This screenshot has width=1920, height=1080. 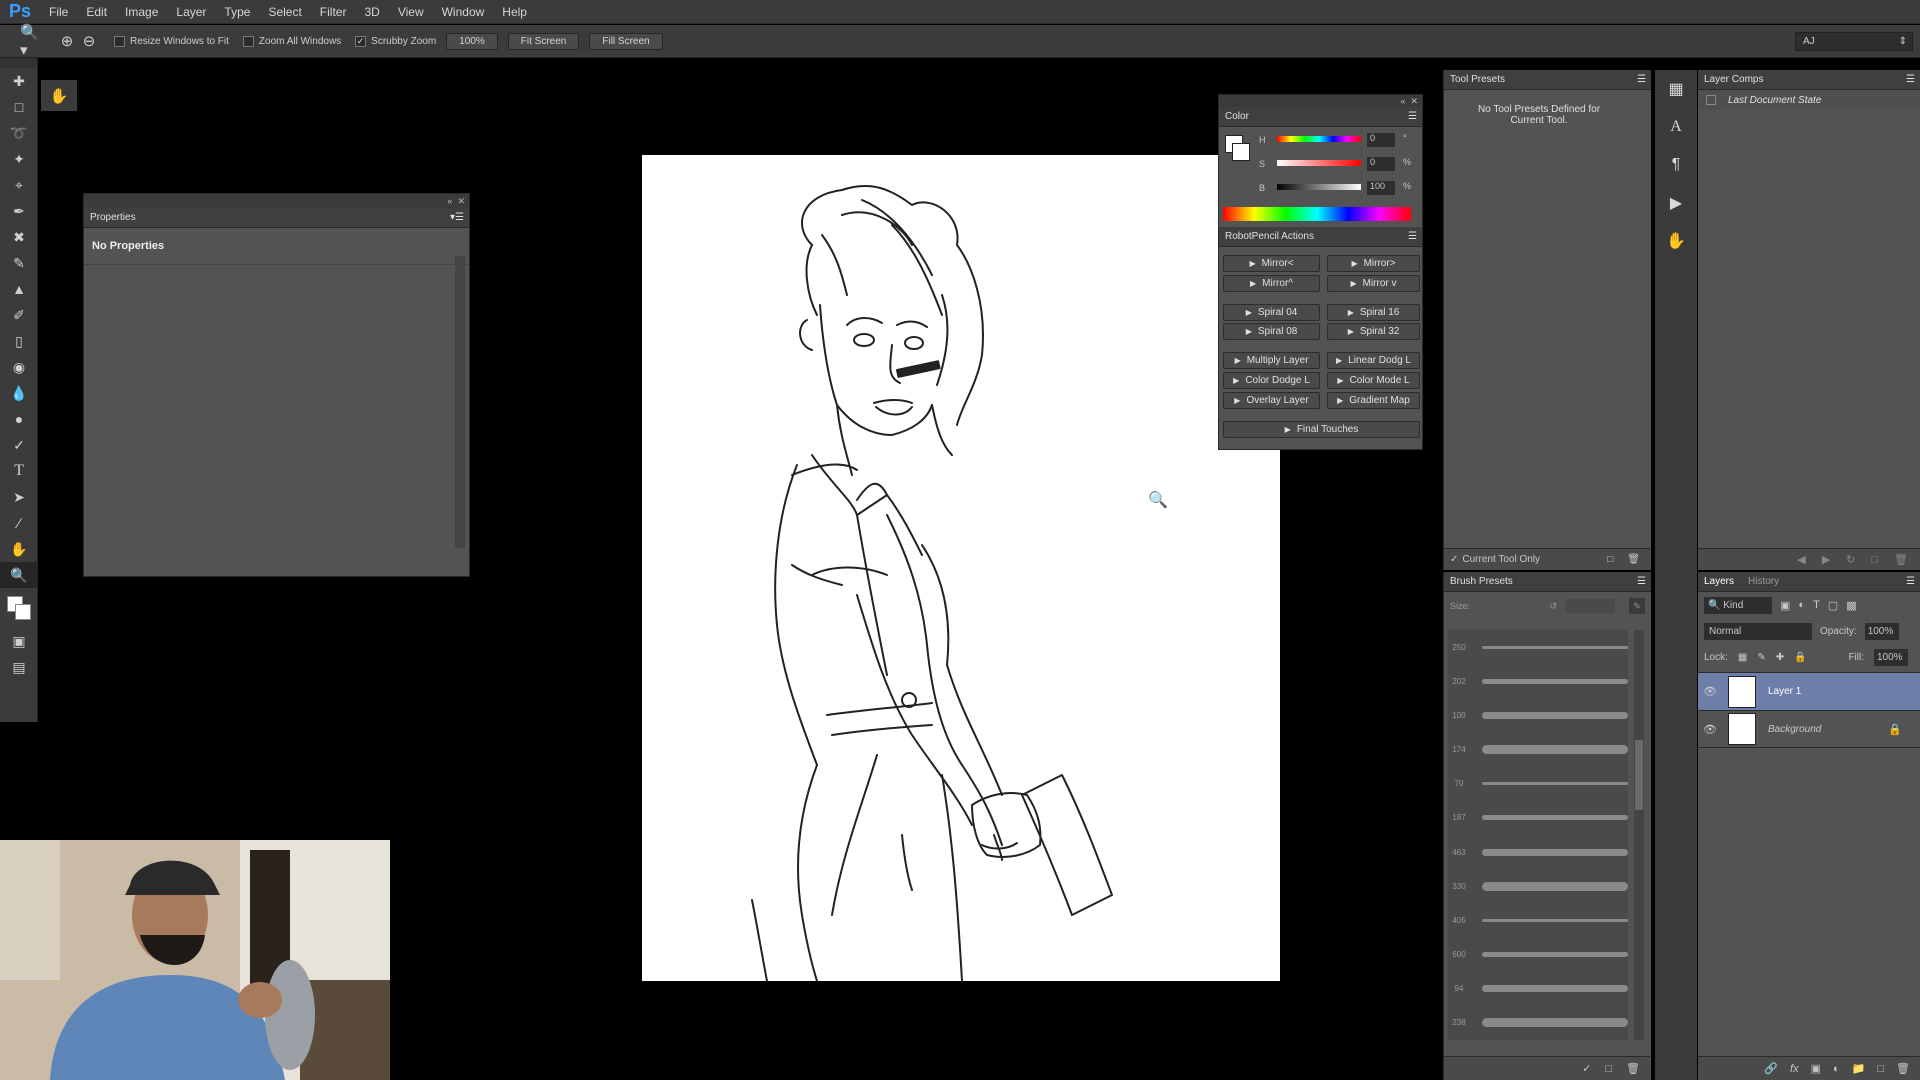 I want to click on brush-preset-item: 600, so click(x=1538, y=955).